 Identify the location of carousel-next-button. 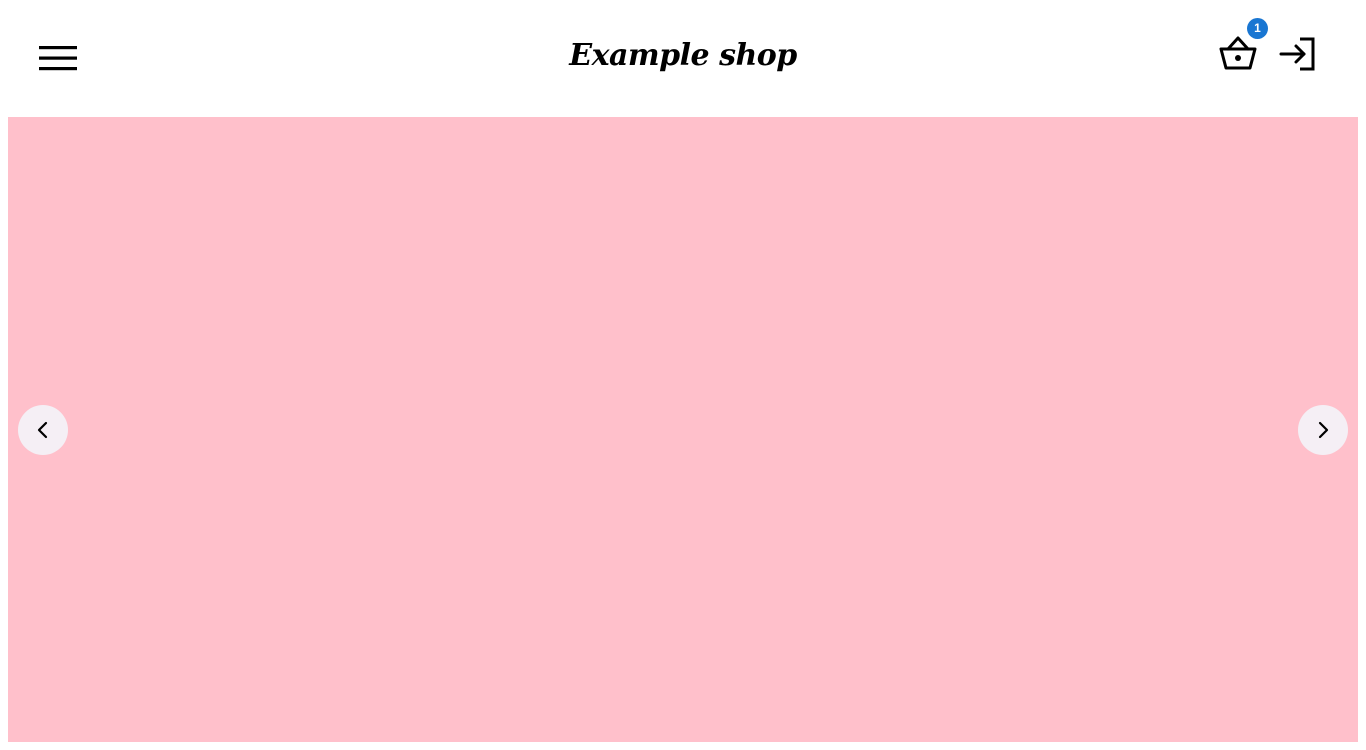
(1323, 430).